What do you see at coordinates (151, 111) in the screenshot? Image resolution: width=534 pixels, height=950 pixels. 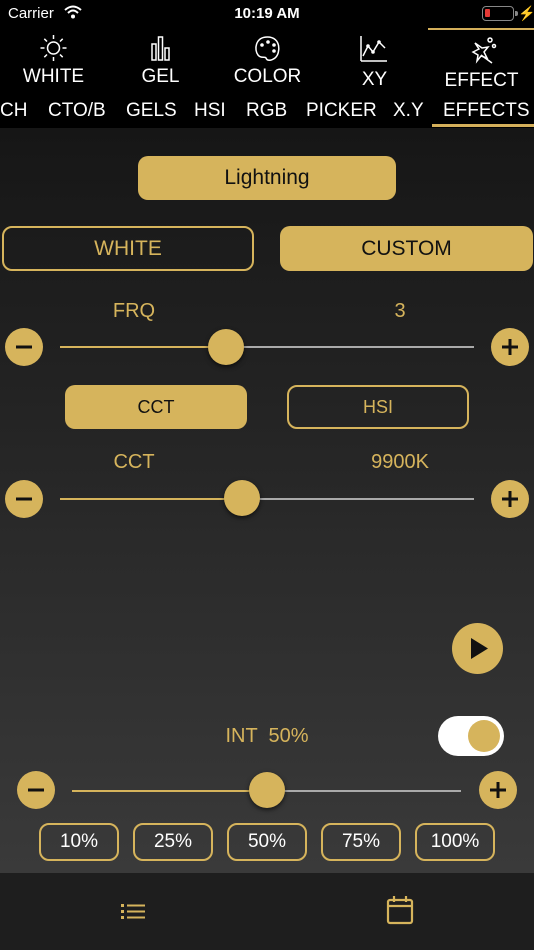 I see `tab-gels: GELS` at bounding box center [151, 111].